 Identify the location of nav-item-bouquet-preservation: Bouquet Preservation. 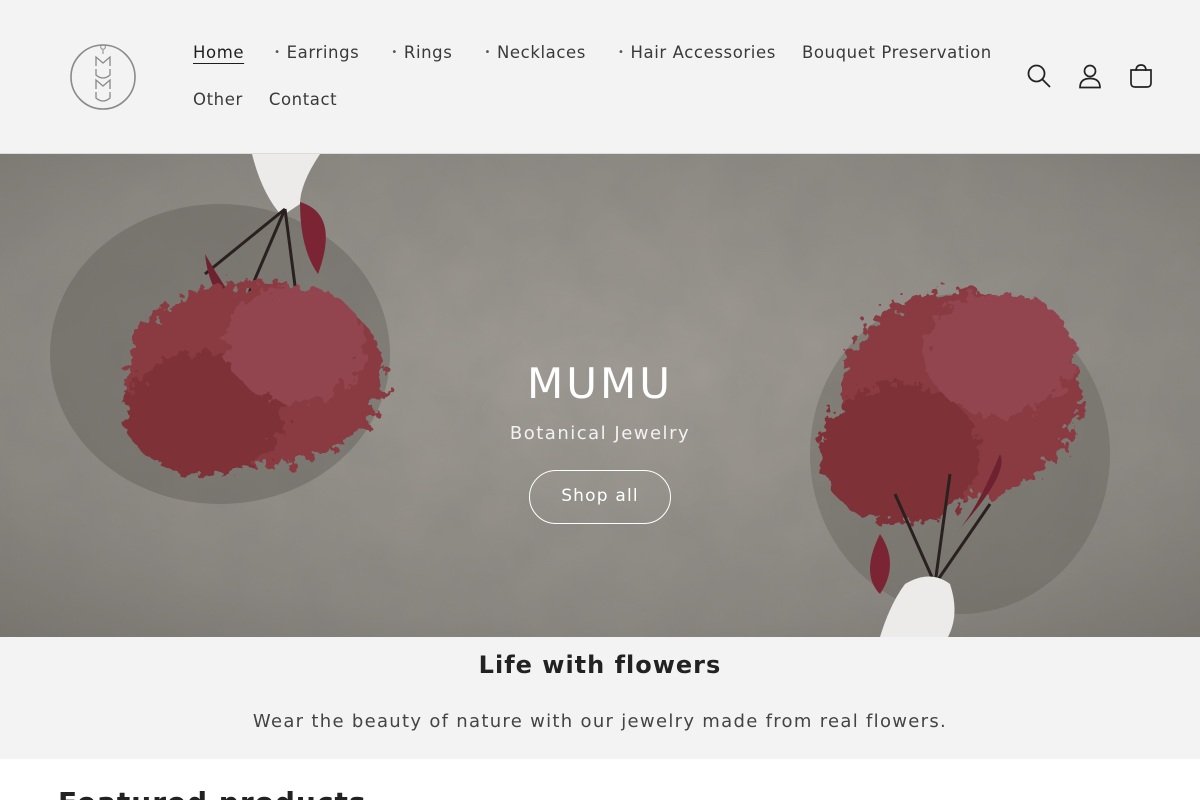
(897, 53).